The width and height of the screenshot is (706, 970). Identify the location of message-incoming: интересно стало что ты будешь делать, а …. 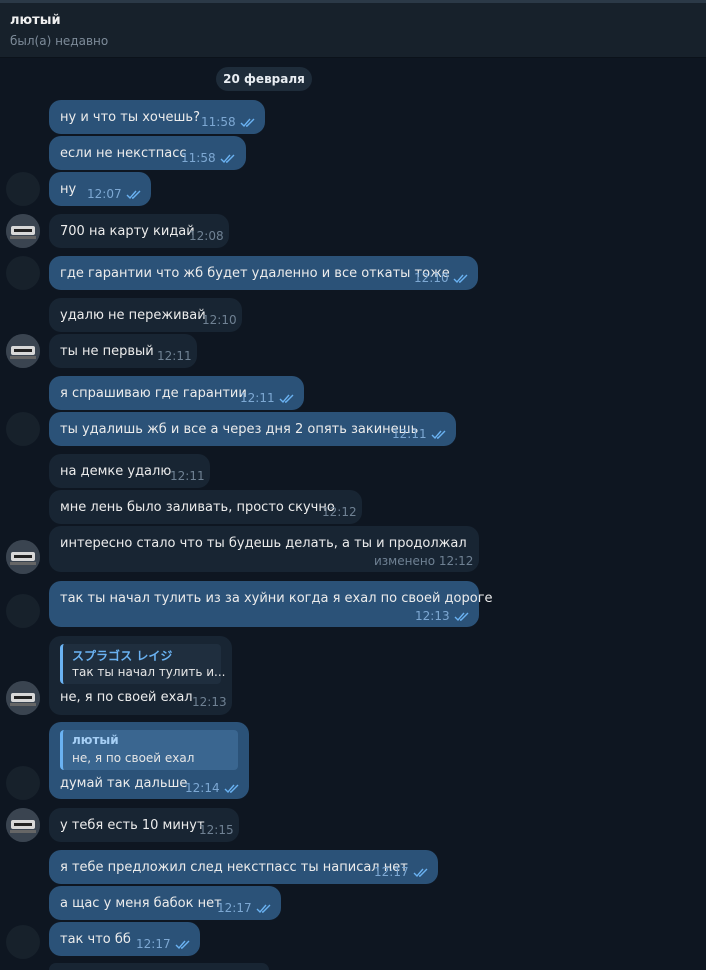
(264, 549).